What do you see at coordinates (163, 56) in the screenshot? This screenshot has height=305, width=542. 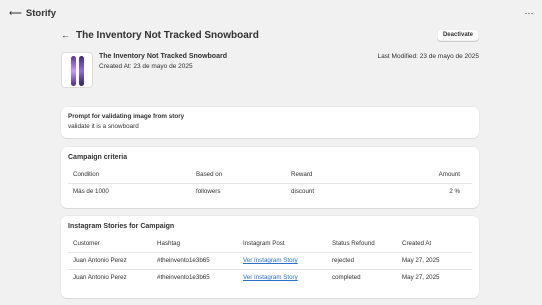 I see `product-name: The Inventory Not Tracked Snowboard` at bounding box center [163, 56].